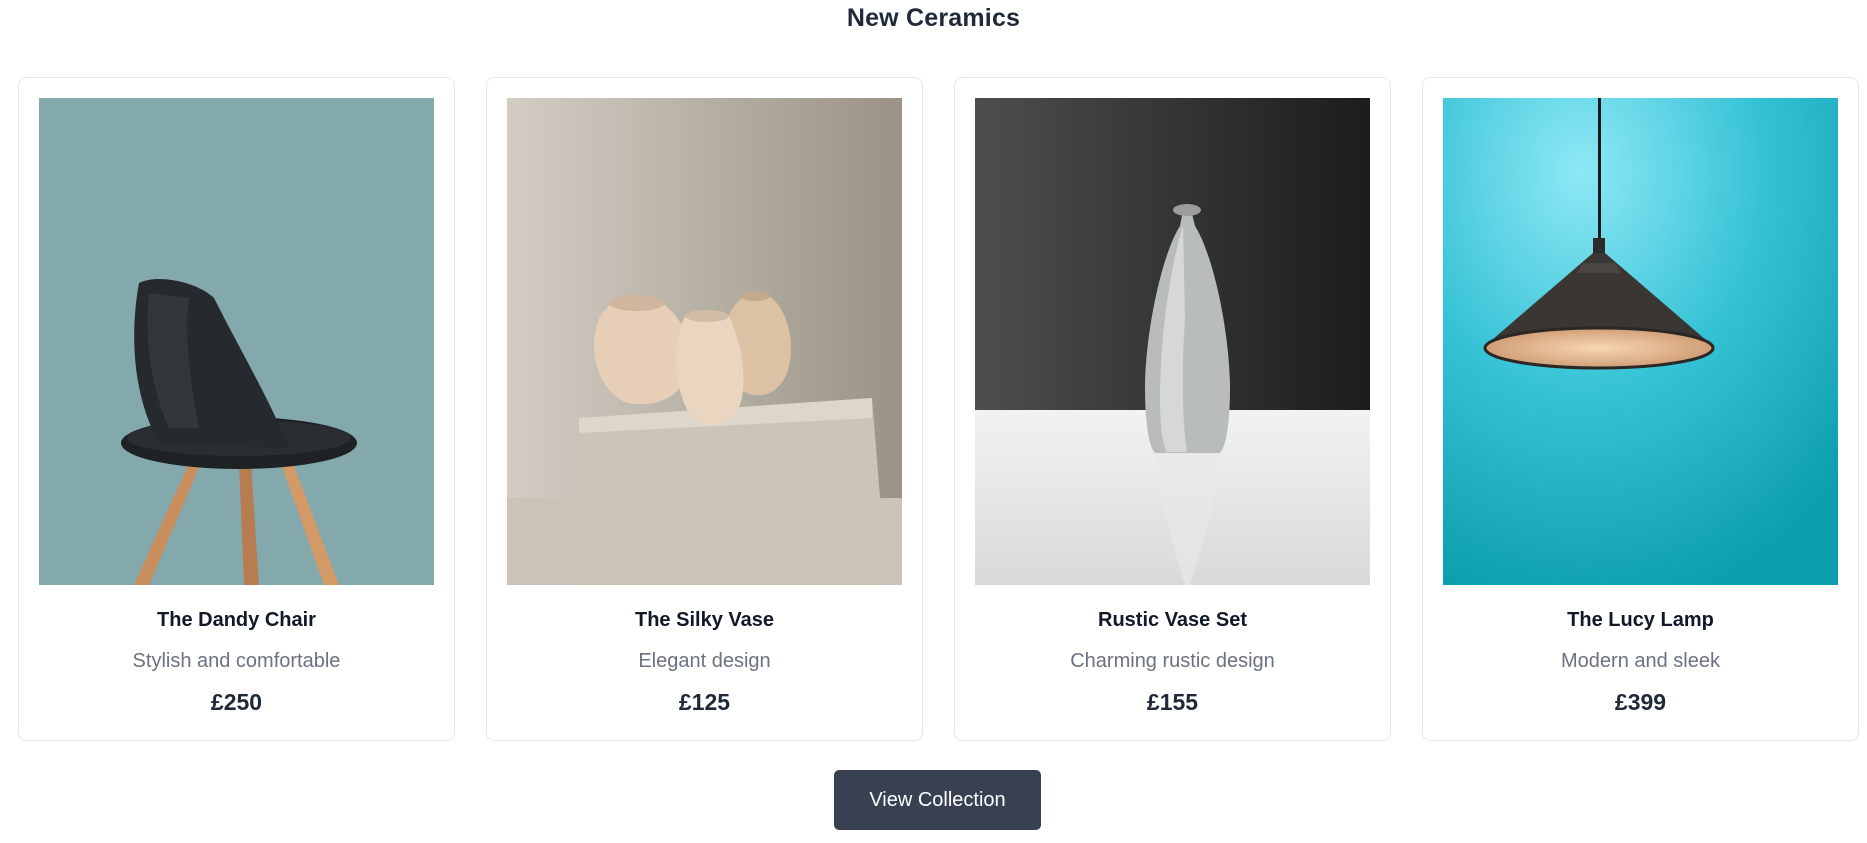  Describe the element at coordinates (704, 620) in the screenshot. I see `product-name: The Silky Vase` at that location.